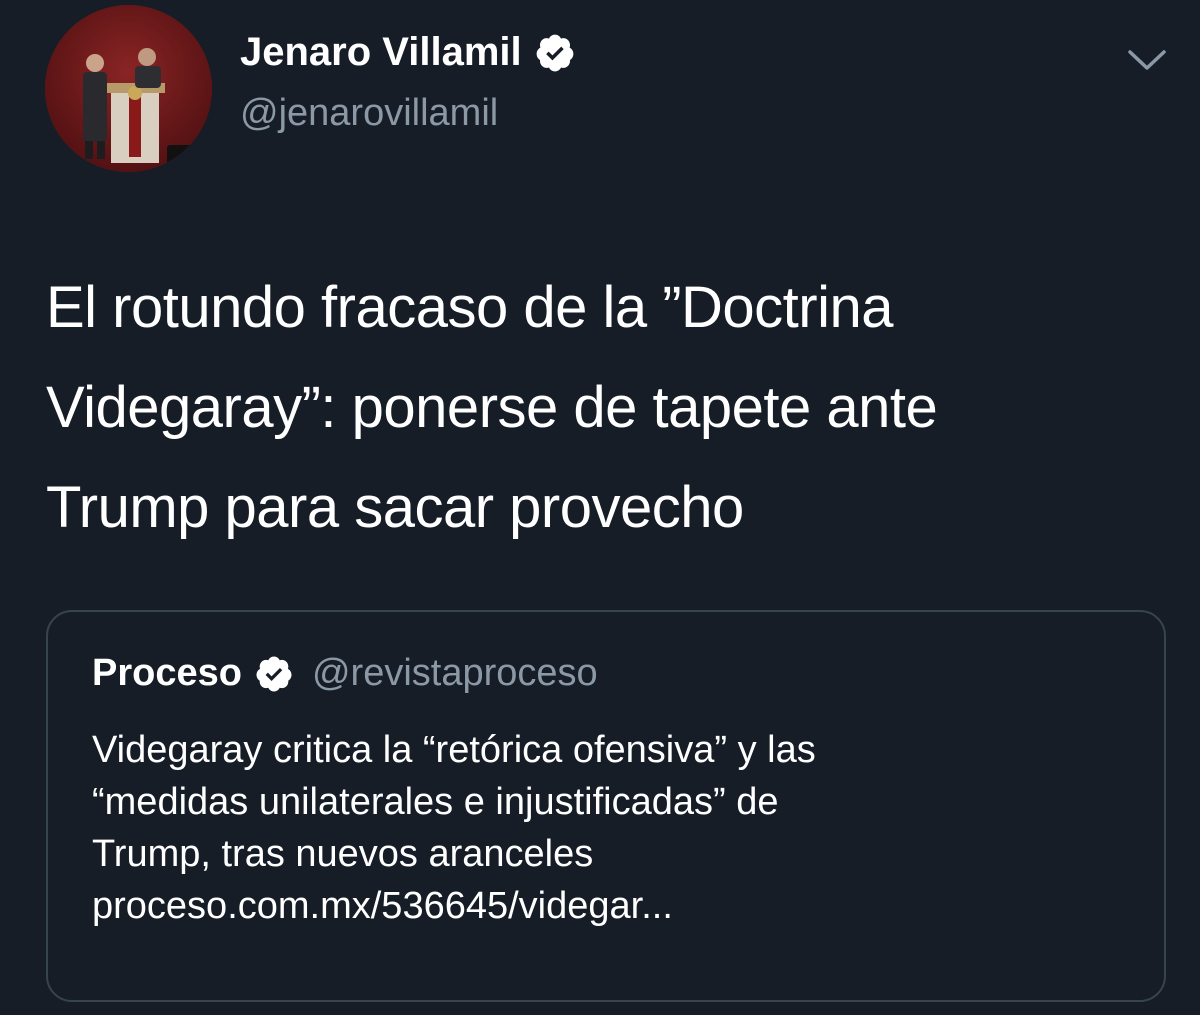 The height and width of the screenshot is (1015, 1200). What do you see at coordinates (395, 507) in the screenshot?
I see `tweet-text-line: Trump para sacar provecho` at bounding box center [395, 507].